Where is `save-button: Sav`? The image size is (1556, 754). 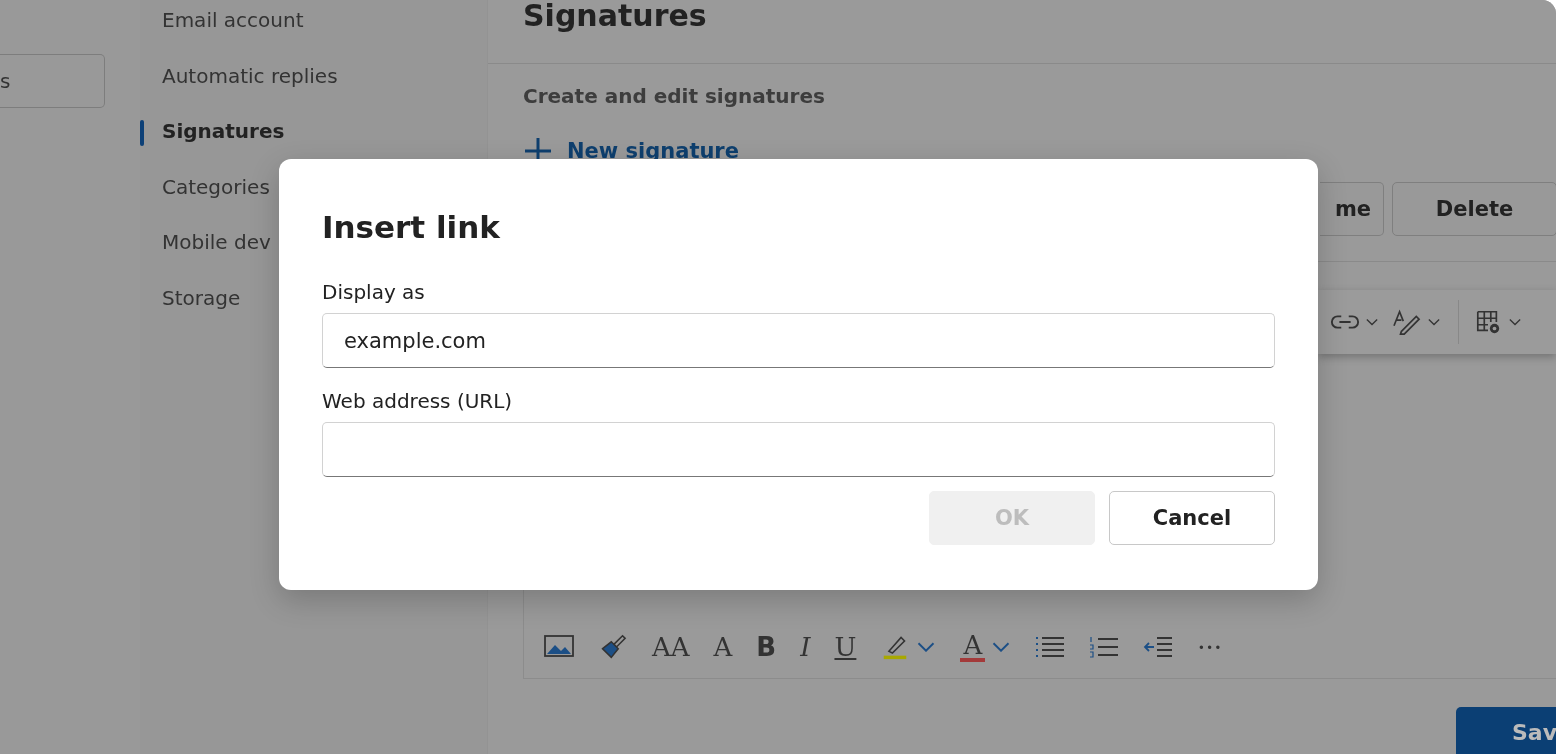
save-button: Sav is located at coordinates (1506, 730).